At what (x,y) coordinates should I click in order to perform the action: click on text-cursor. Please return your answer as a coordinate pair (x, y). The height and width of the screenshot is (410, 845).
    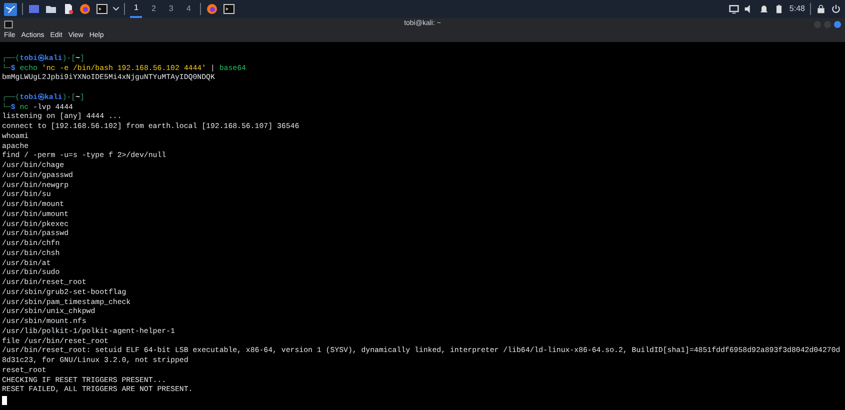
    Looking at the image, I should click on (4, 400).